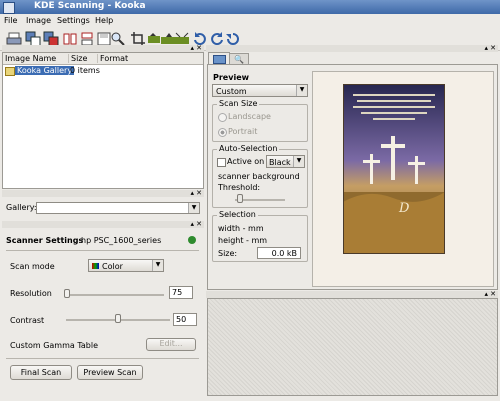  Describe the element at coordinates (115, 295) in the screenshot. I see `resolution-slider` at that location.